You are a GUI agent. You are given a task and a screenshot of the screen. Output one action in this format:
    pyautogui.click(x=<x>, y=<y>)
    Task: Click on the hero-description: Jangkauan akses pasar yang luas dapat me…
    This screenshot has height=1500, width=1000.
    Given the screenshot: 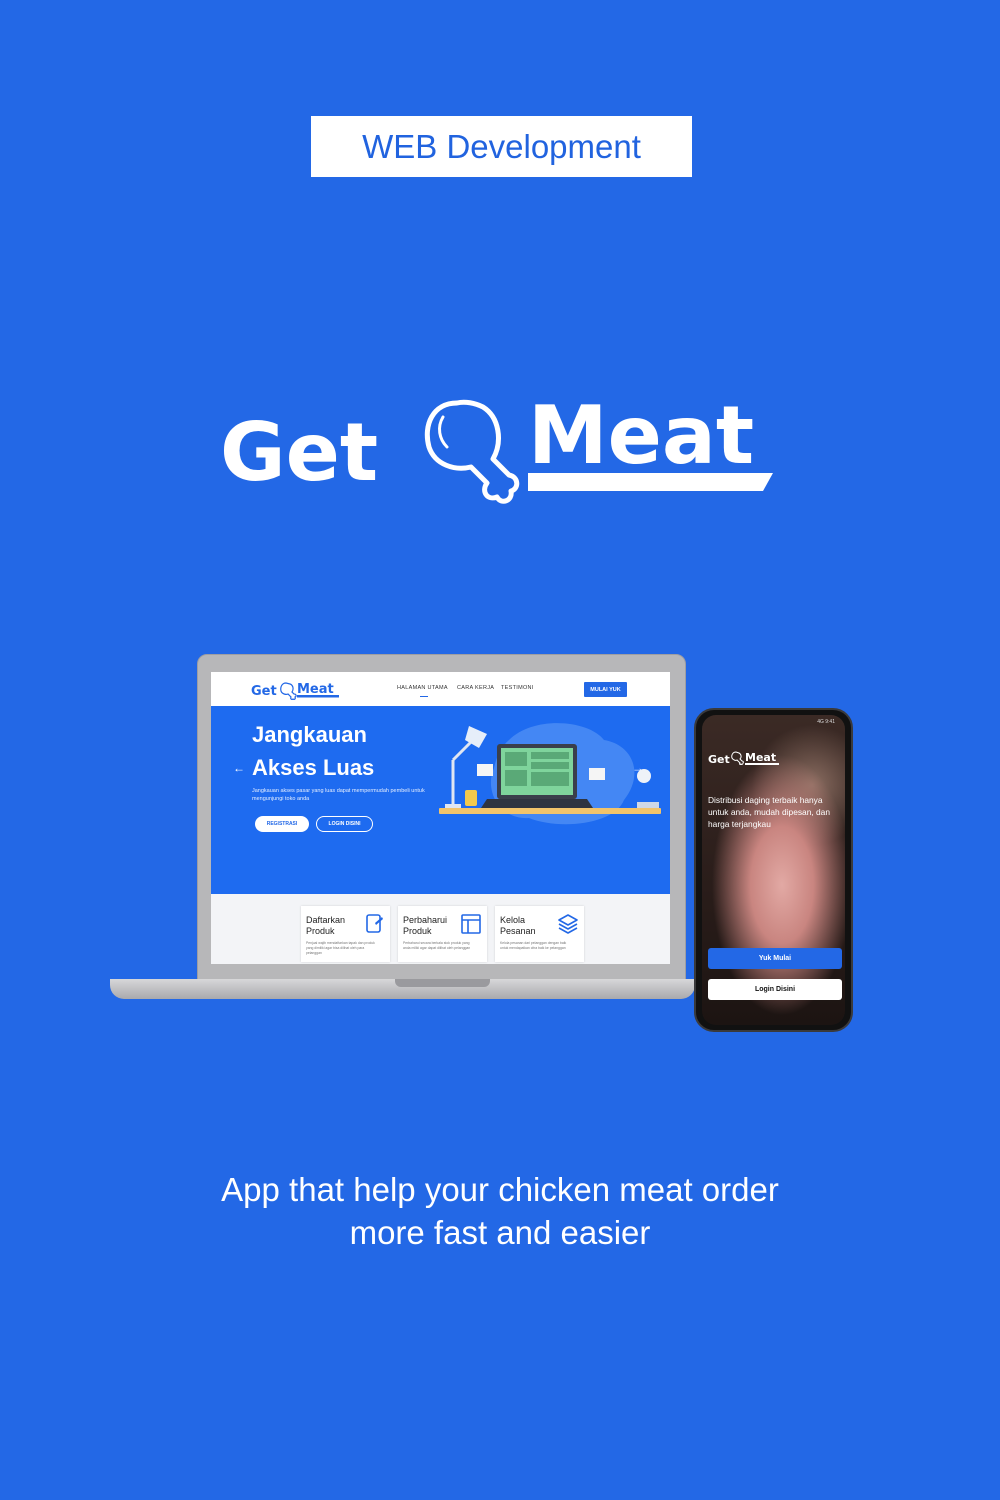 What is the action you would take?
    pyautogui.click(x=338, y=795)
    